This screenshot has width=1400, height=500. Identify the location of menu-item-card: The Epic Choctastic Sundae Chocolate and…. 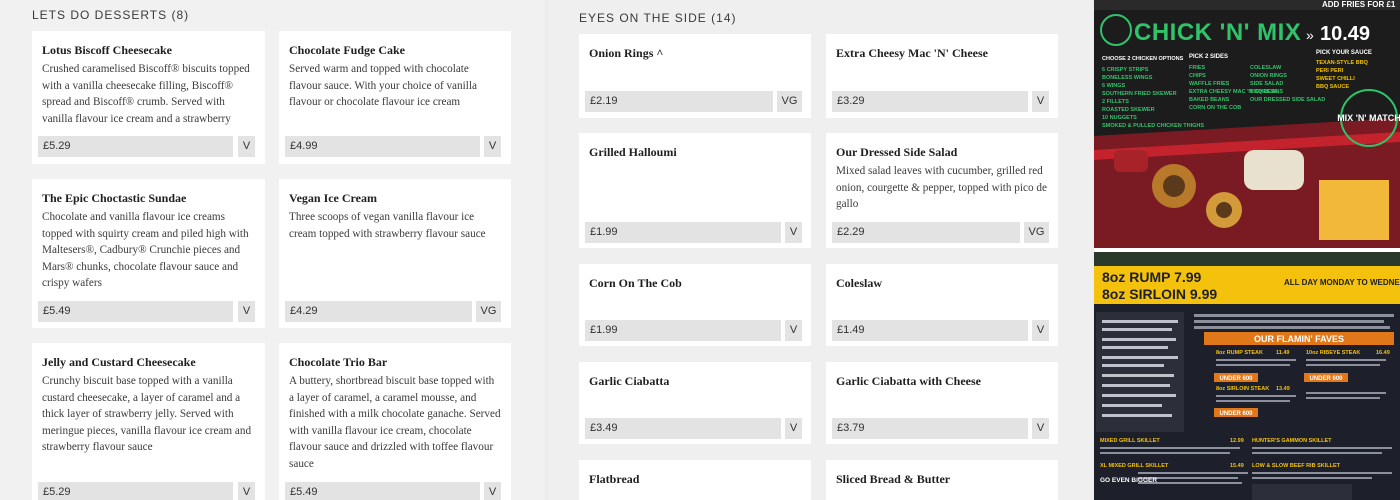
(148, 253).